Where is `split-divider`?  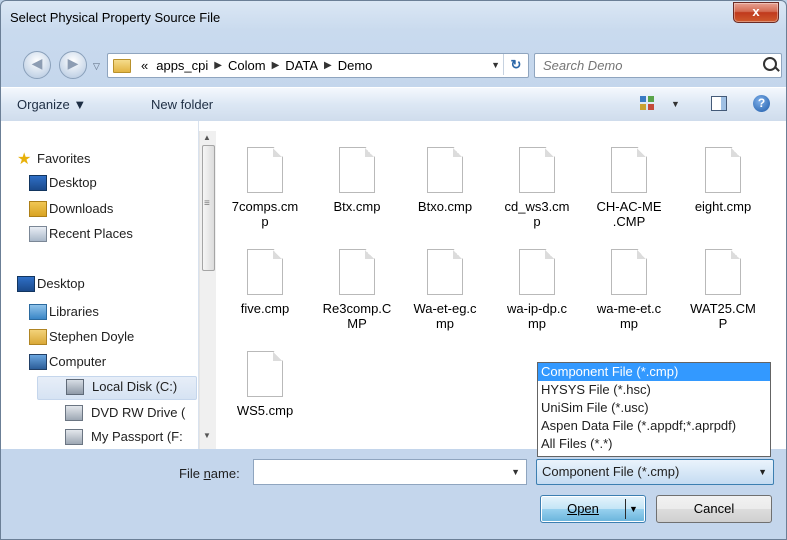 split-divider is located at coordinates (625, 509).